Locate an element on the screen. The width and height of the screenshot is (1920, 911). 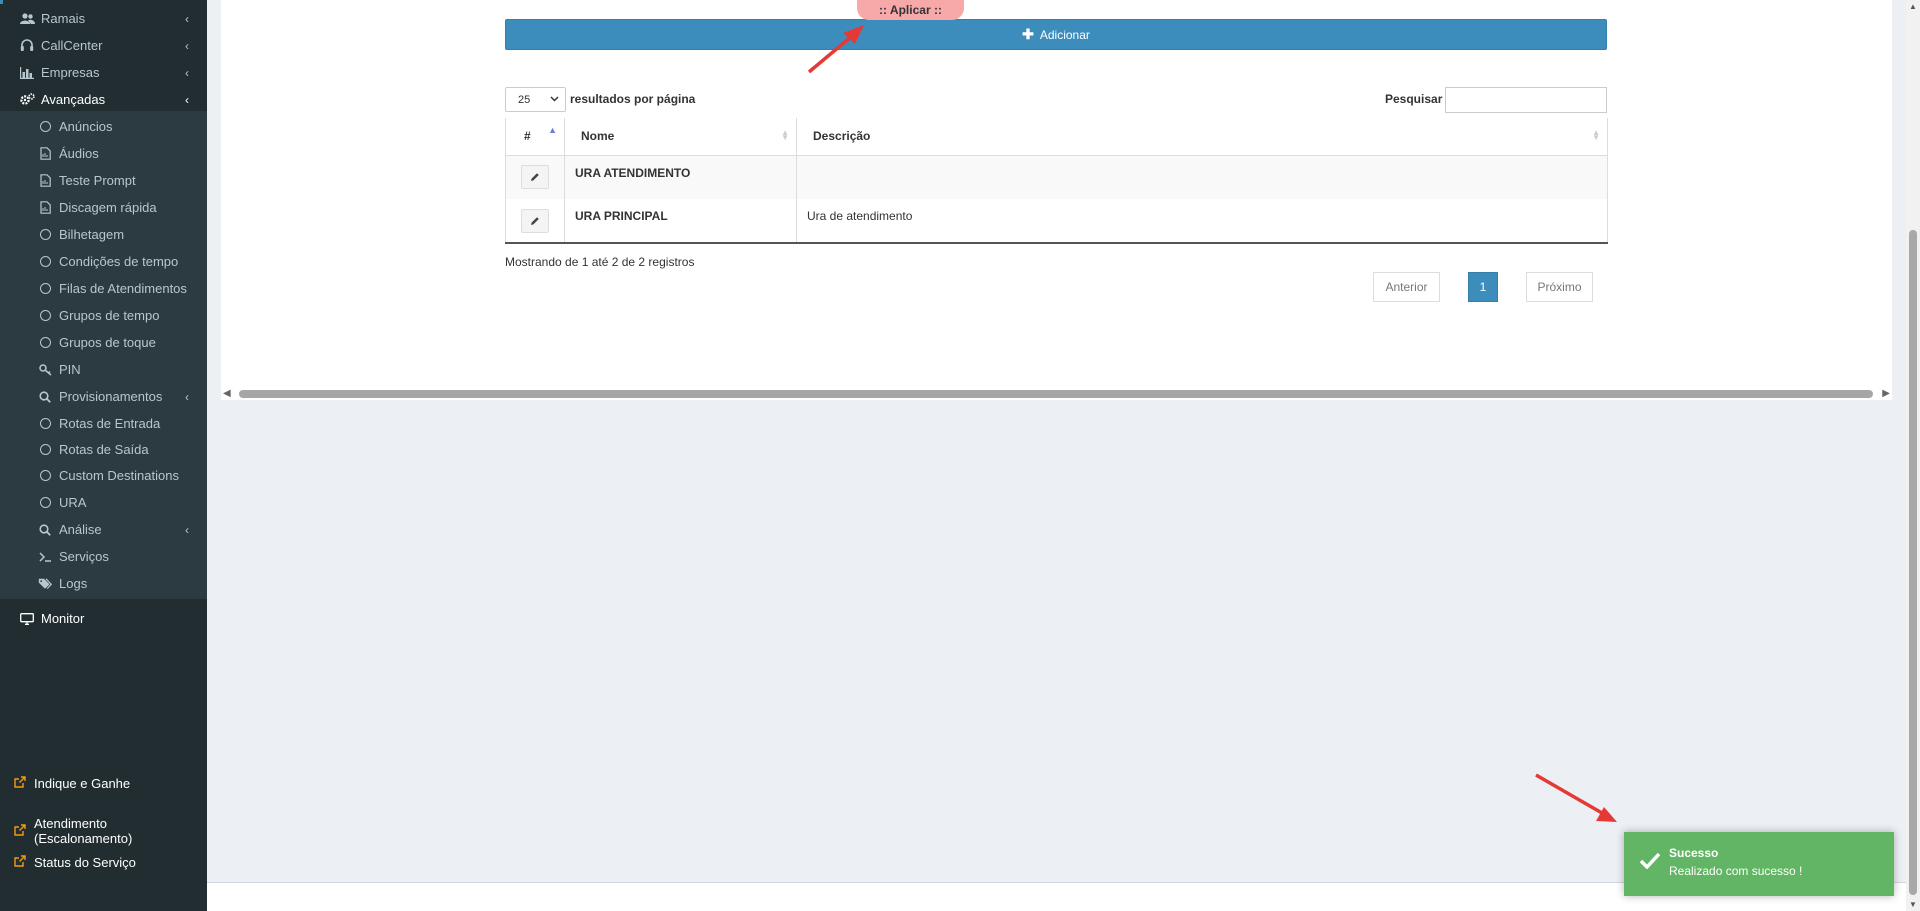
scroll-left-icon: ◀ is located at coordinates (227, 393).